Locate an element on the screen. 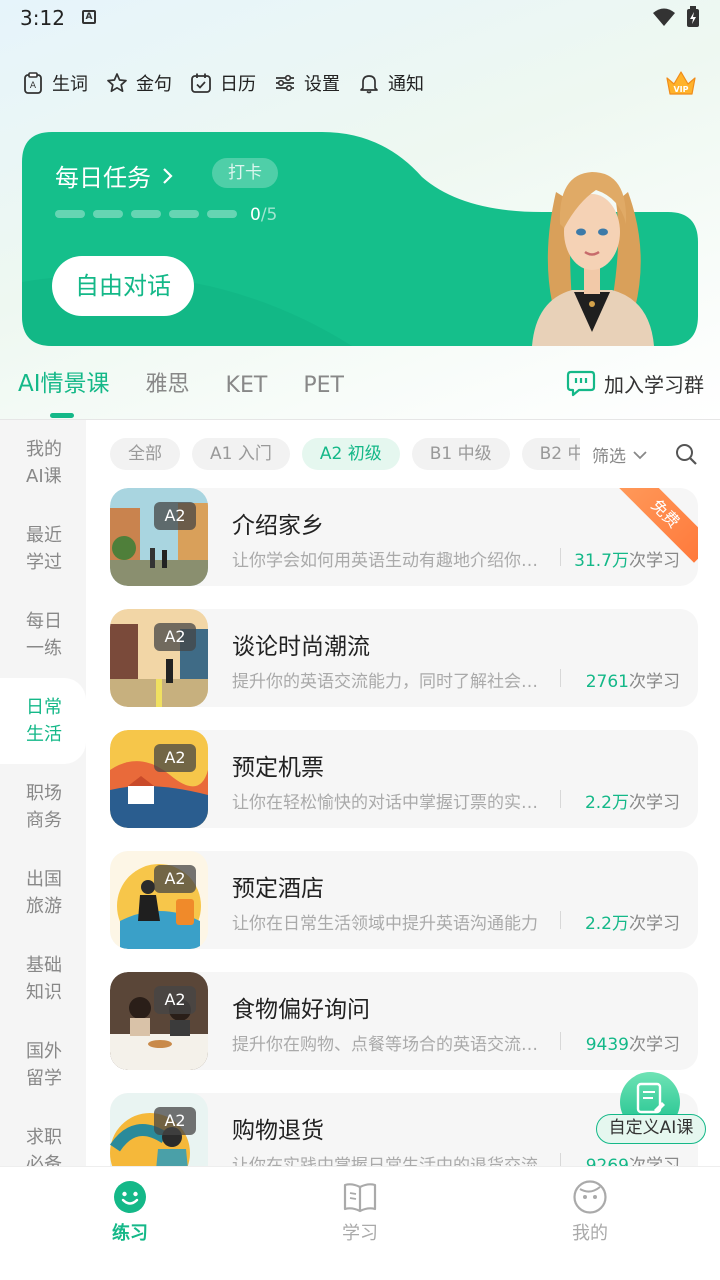  bottom-nav-profile: 我的 is located at coordinates (590, 1212).